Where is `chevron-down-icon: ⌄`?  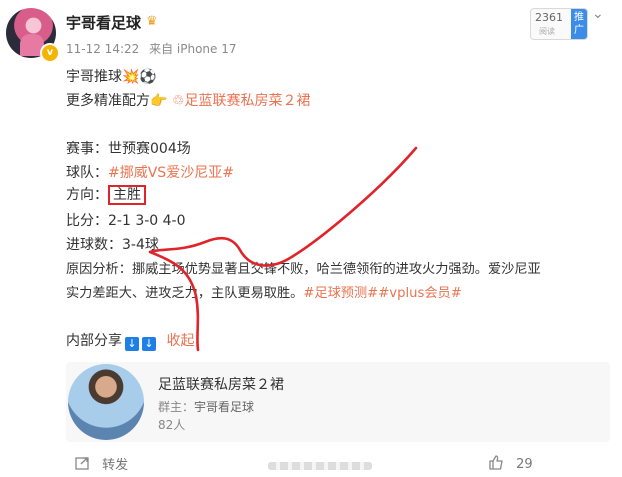 chevron-down-icon: ⌄ is located at coordinates (598, 14).